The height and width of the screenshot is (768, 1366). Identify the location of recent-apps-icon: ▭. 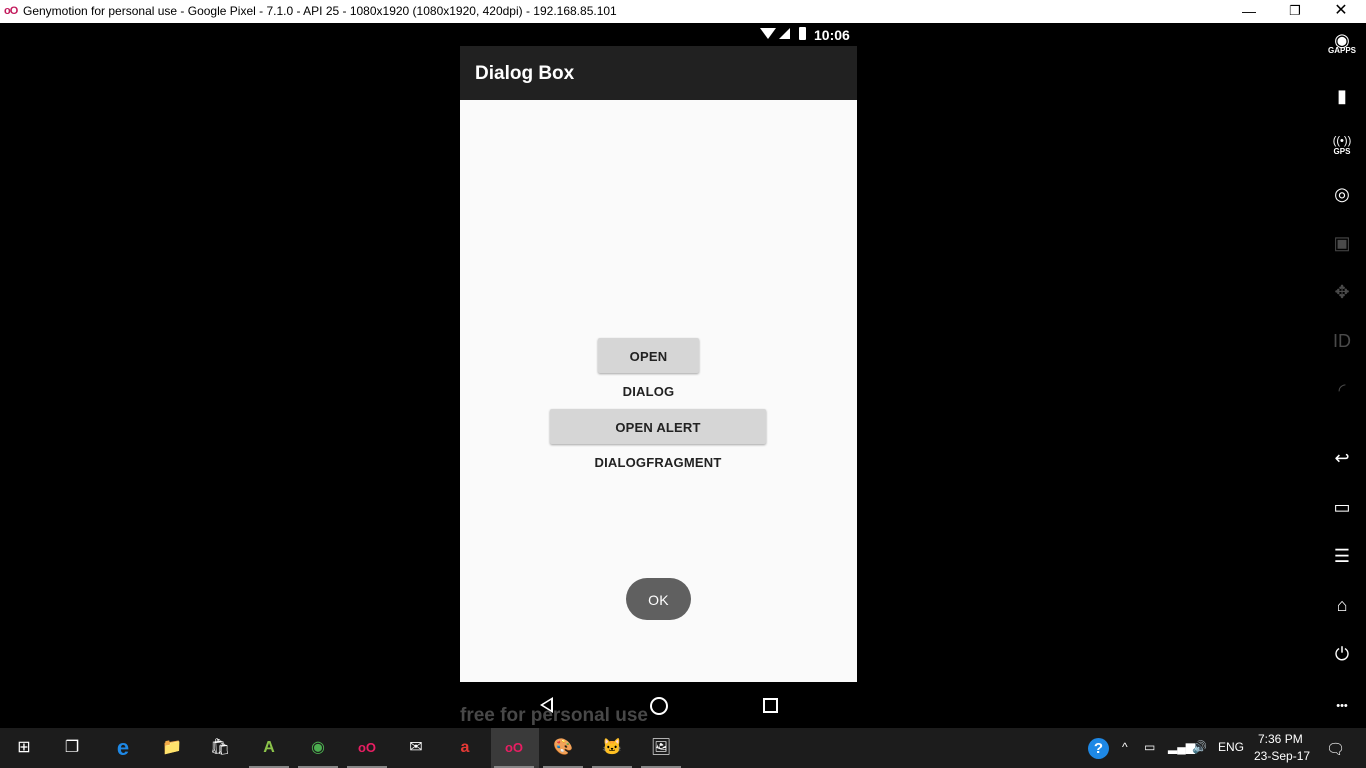
(1342, 507).